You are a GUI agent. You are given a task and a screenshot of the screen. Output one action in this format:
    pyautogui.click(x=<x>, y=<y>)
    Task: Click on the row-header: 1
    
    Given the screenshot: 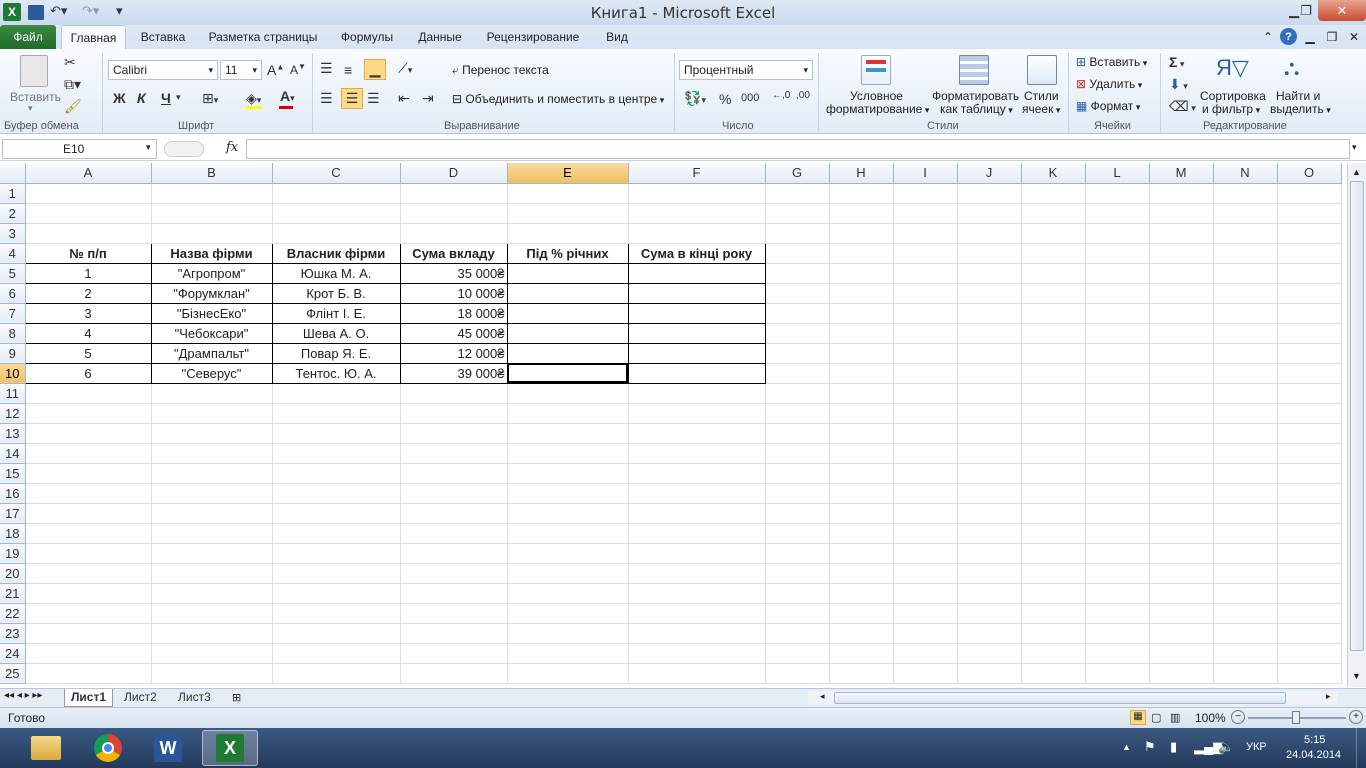 What is the action you would take?
    pyautogui.click(x=13, y=193)
    